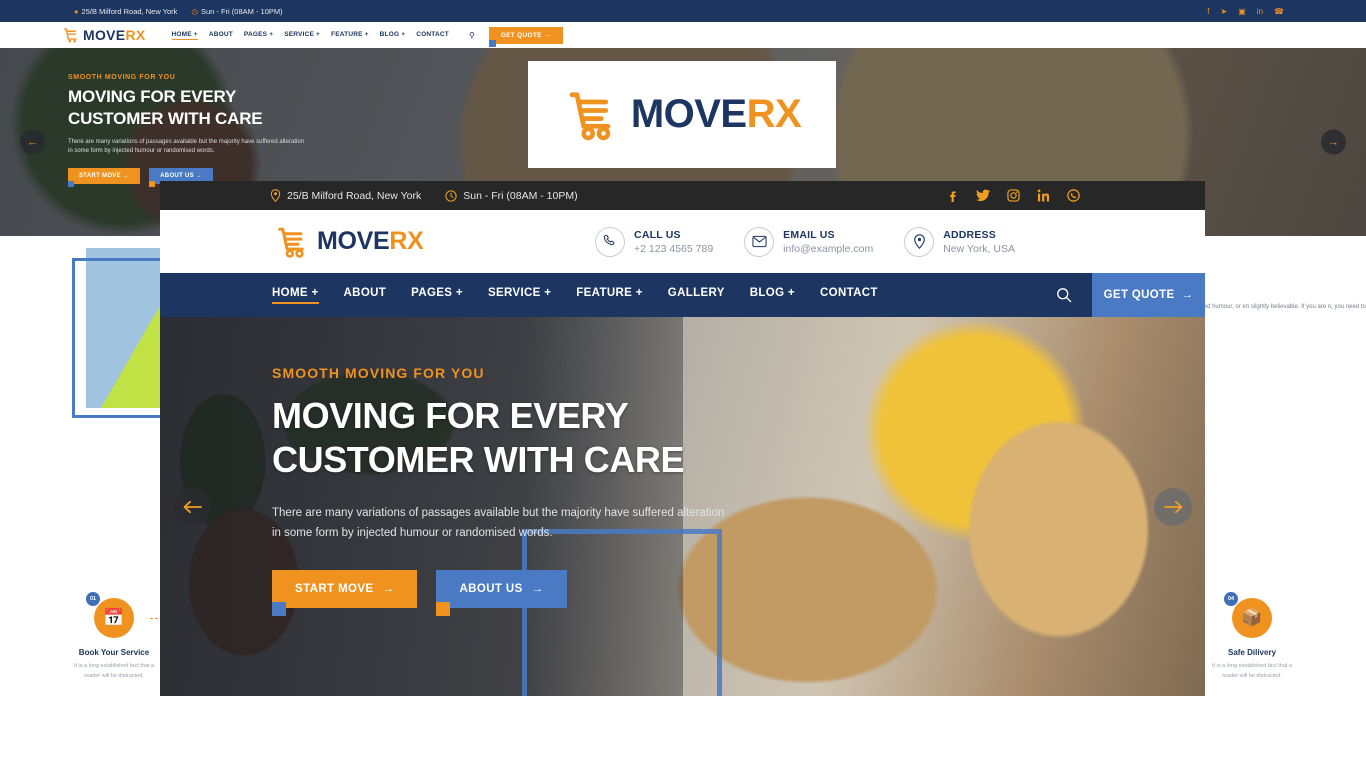  What do you see at coordinates (472, 35) in the screenshot?
I see `background-search-icon: ⚲` at bounding box center [472, 35].